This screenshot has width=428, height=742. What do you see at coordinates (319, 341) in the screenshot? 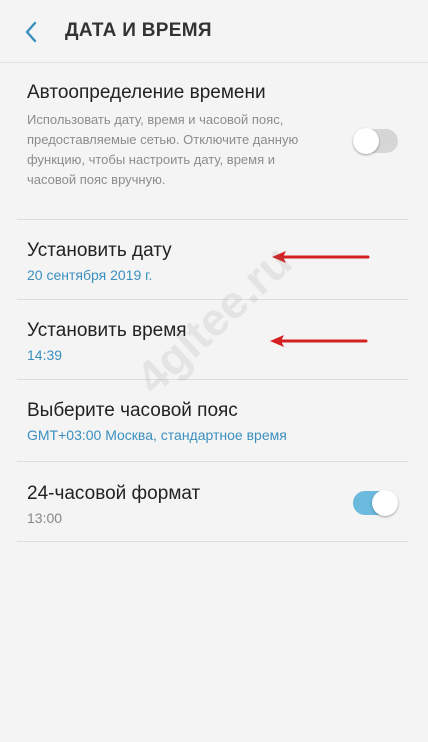
I see `red-arrow-icon` at bounding box center [319, 341].